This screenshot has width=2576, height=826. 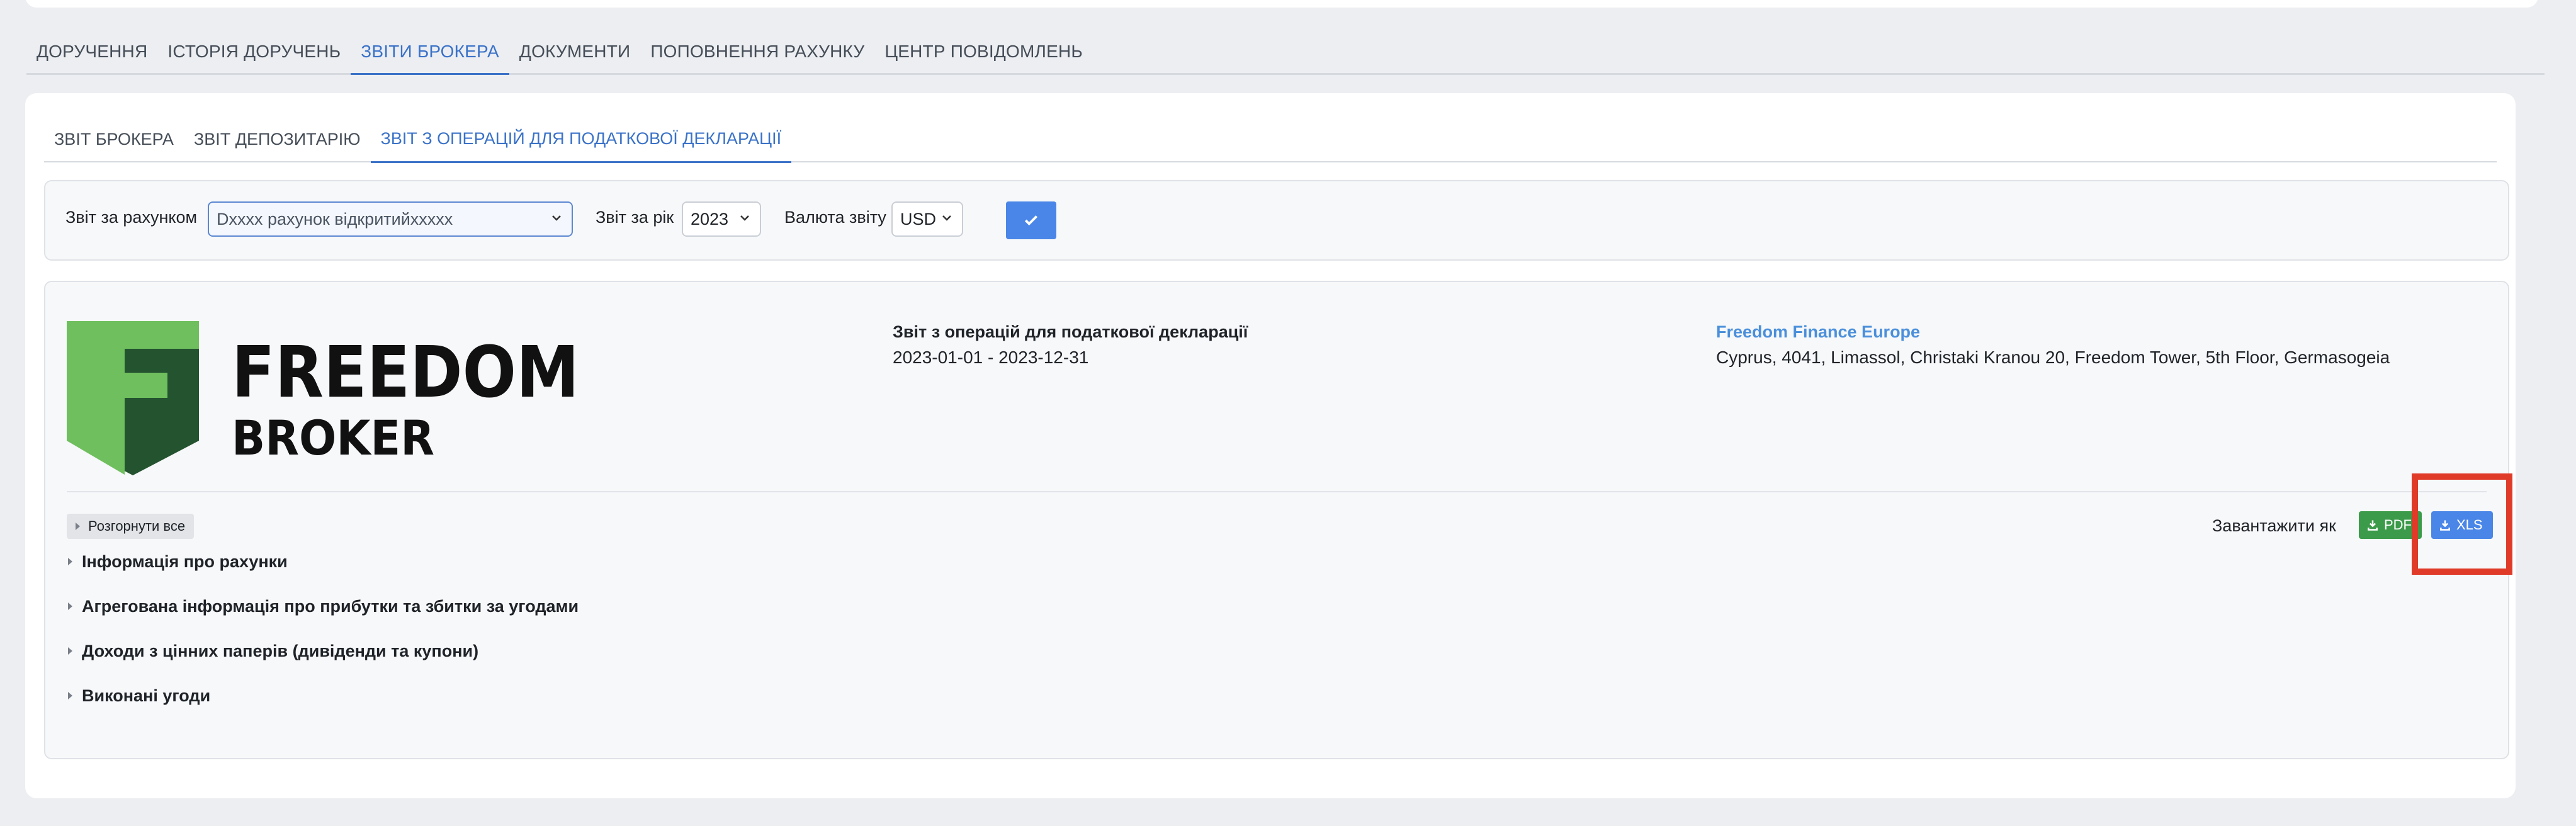 I want to click on currency-label: Валюта звіту, so click(x=835, y=217).